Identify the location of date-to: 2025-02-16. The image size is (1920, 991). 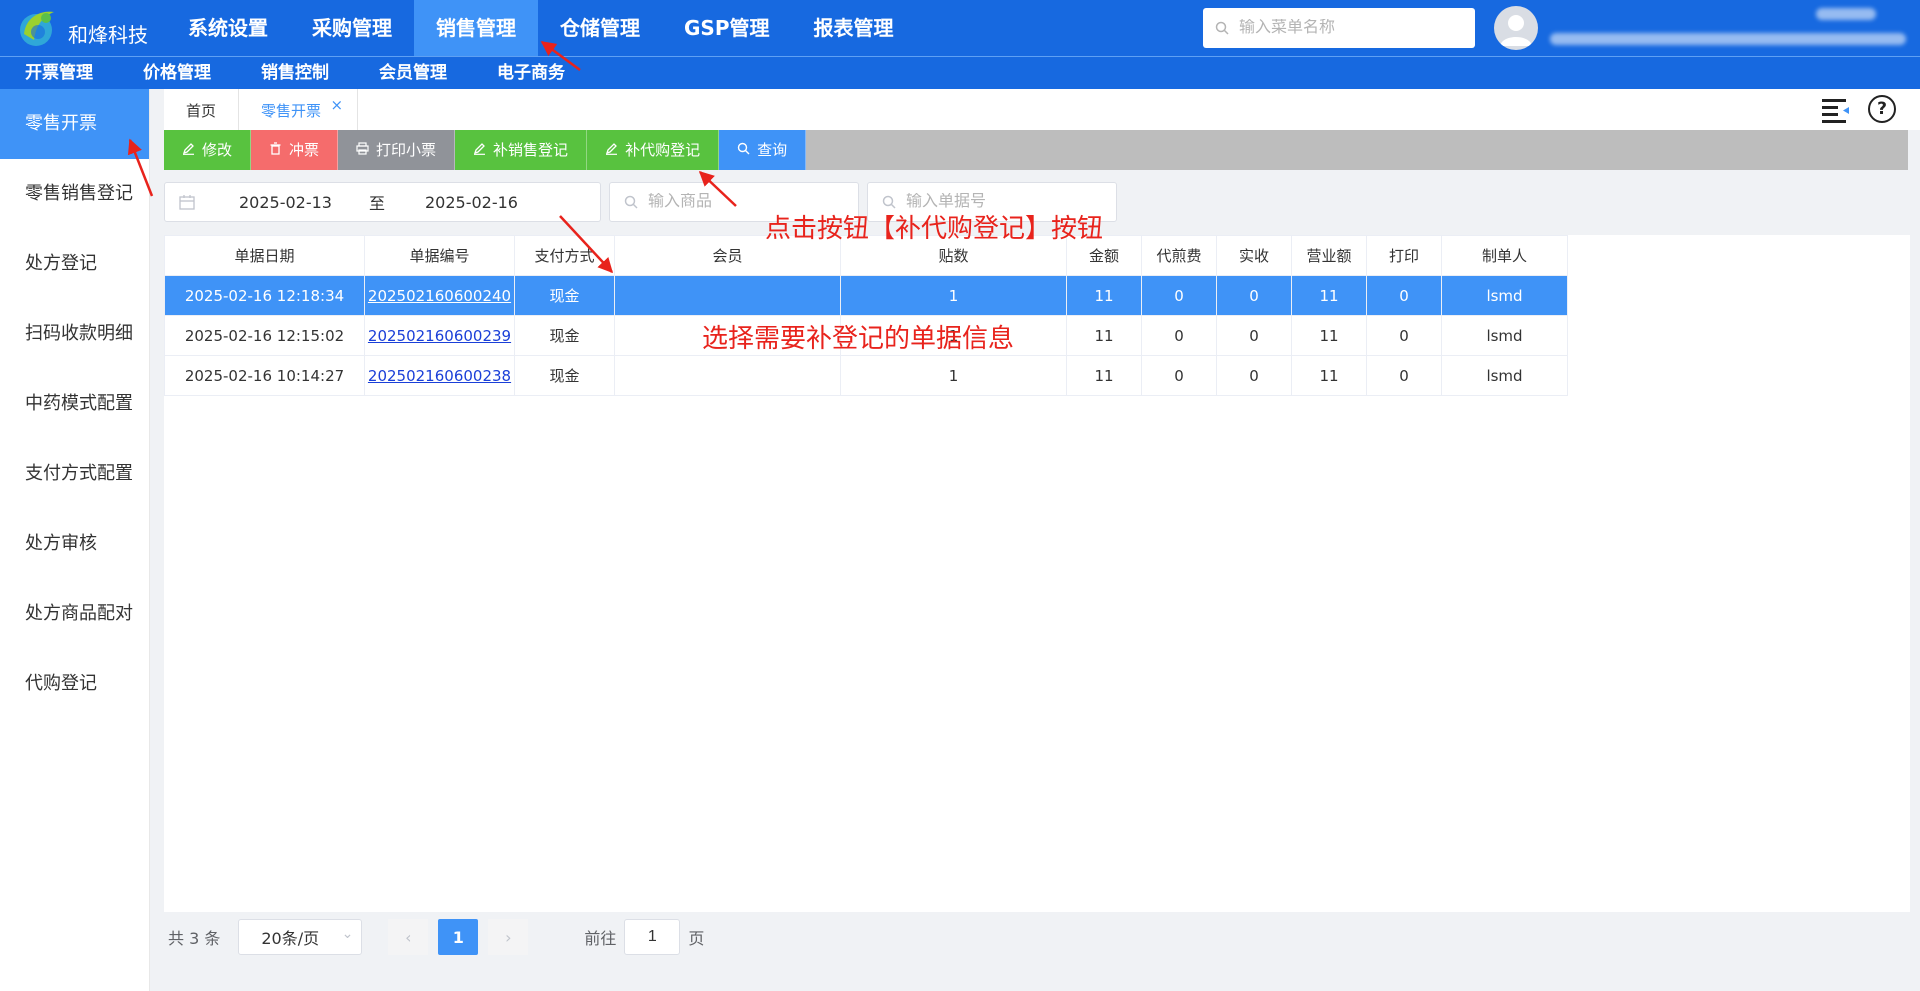
(471, 202).